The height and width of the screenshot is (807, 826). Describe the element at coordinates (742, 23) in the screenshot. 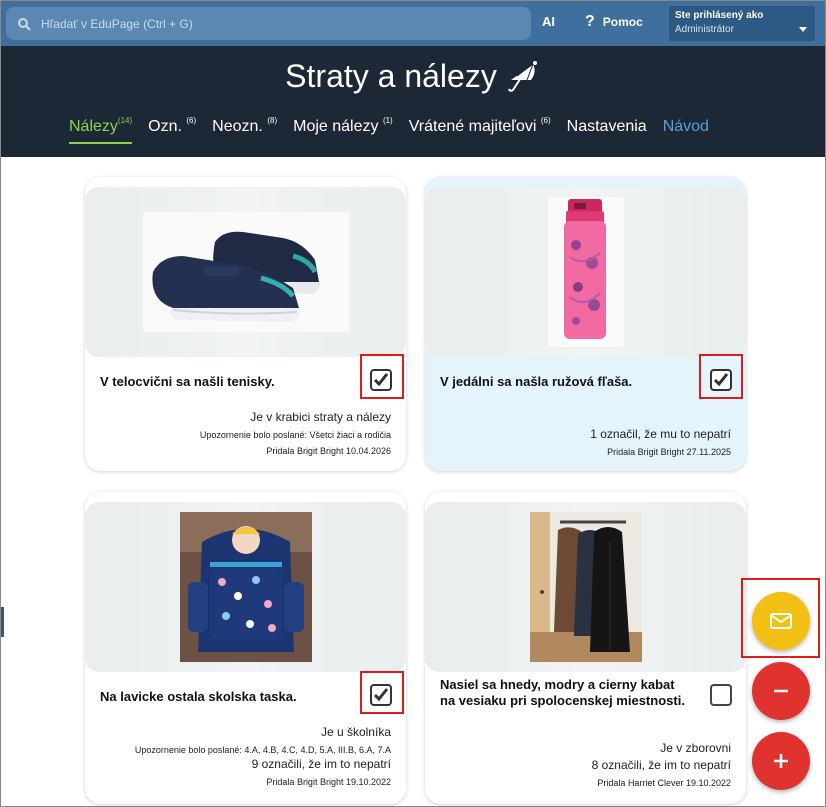

I see `user-menu: Ste prihlásený ako Administrátor` at that location.